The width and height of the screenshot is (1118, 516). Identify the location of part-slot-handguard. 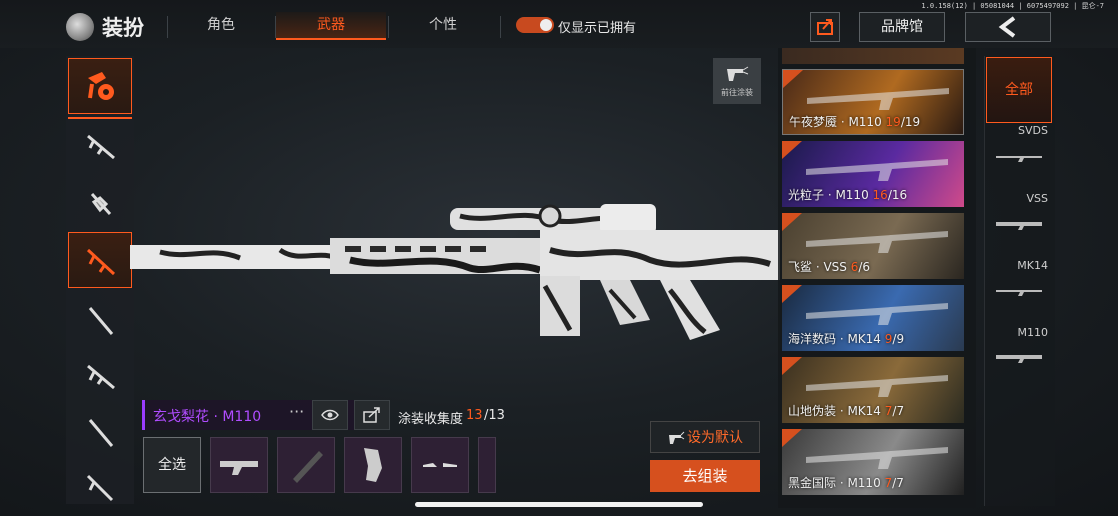
(306, 465).